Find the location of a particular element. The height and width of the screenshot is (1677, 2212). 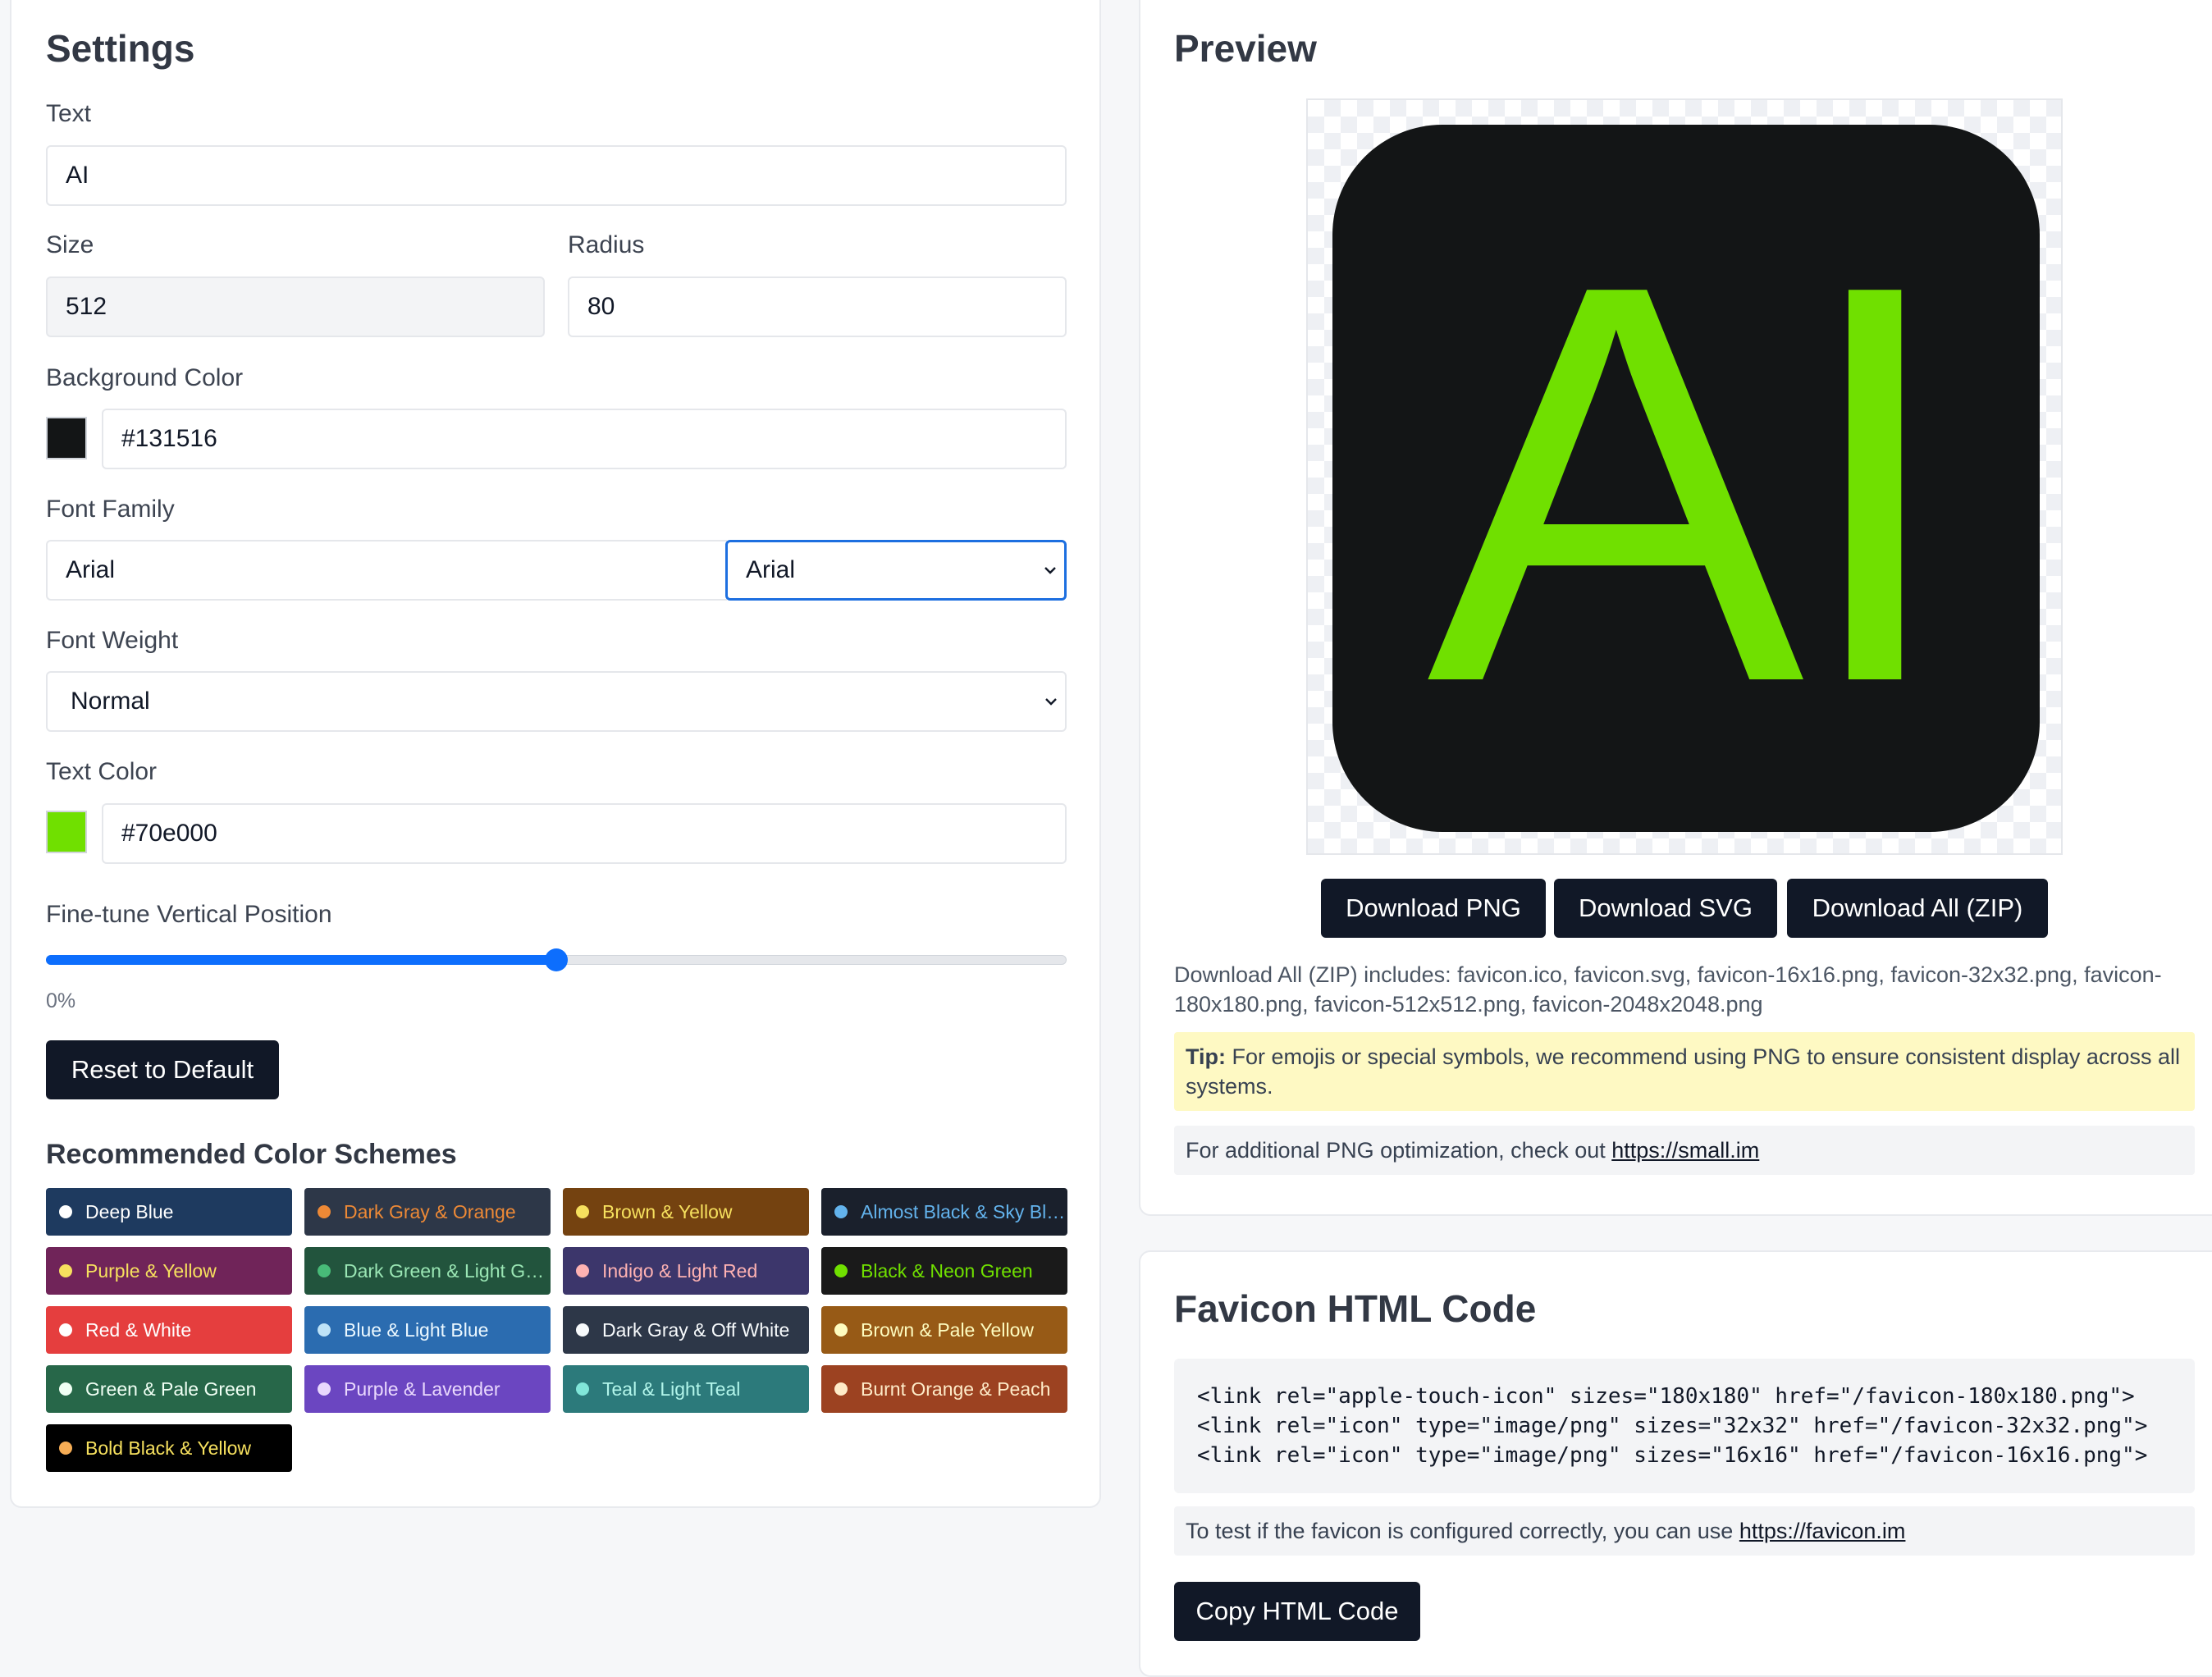

color-scheme-button: Brown & Yellow is located at coordinates (686, 1212).